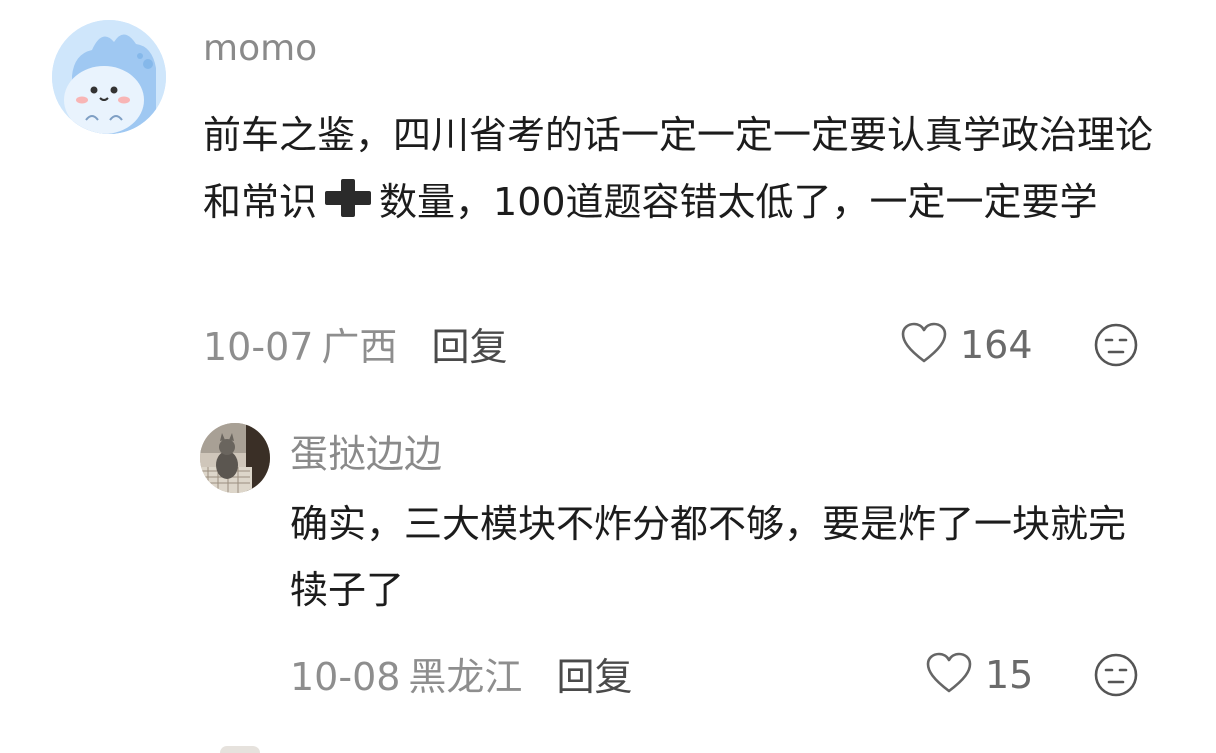 This screenshot has height=753, width=1216. I want to click on comment-location: 黑龙江, so click(465, 677).